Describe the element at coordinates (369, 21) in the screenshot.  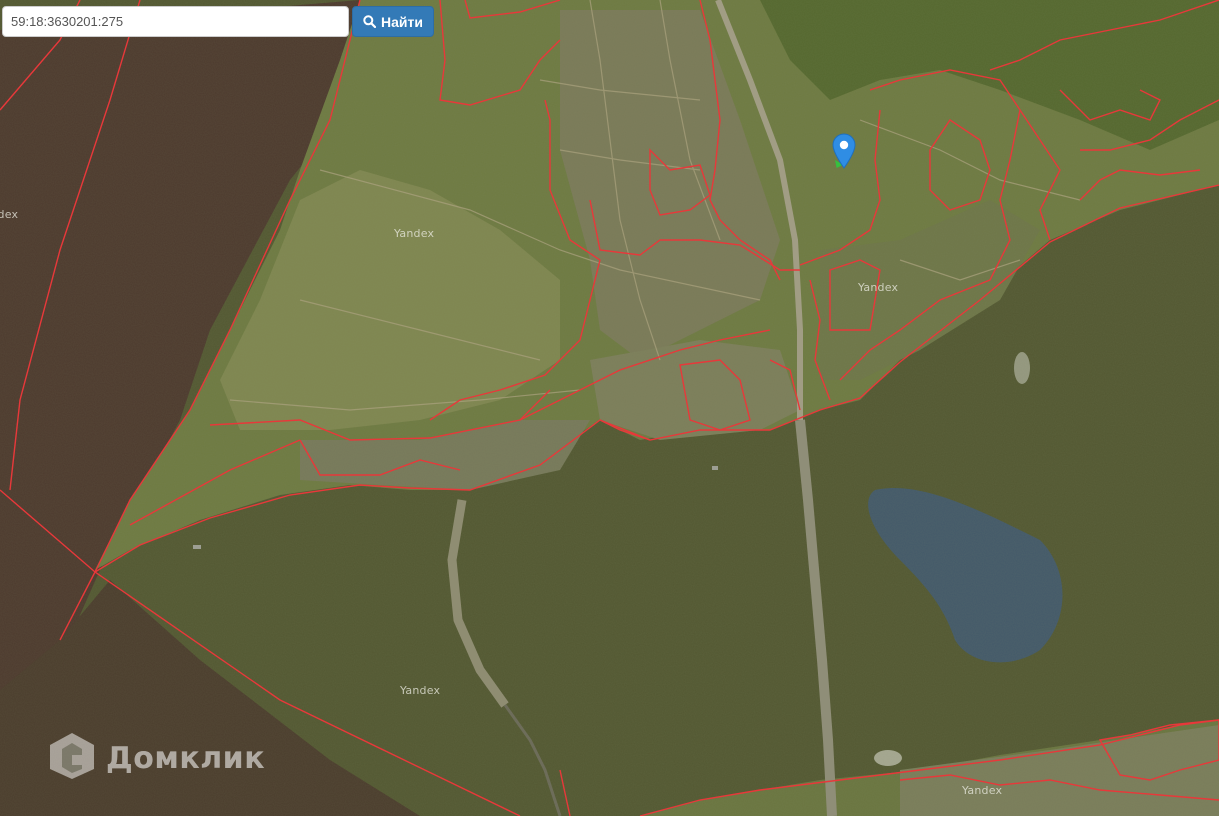
I see `search-icon` at that location.